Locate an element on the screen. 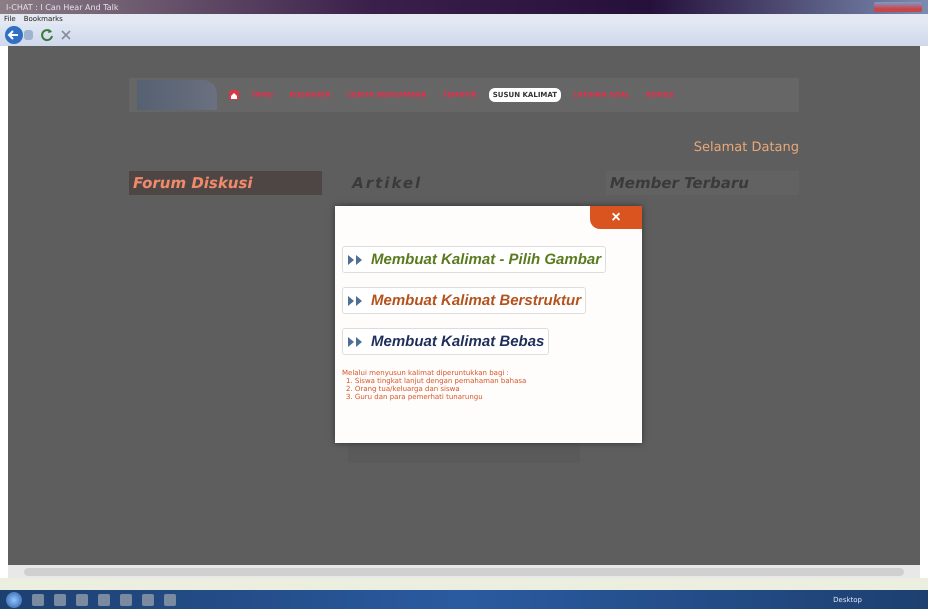 The width and height of the screenshot is (928, 609). stop-icon is located at coordinates (66, 35).